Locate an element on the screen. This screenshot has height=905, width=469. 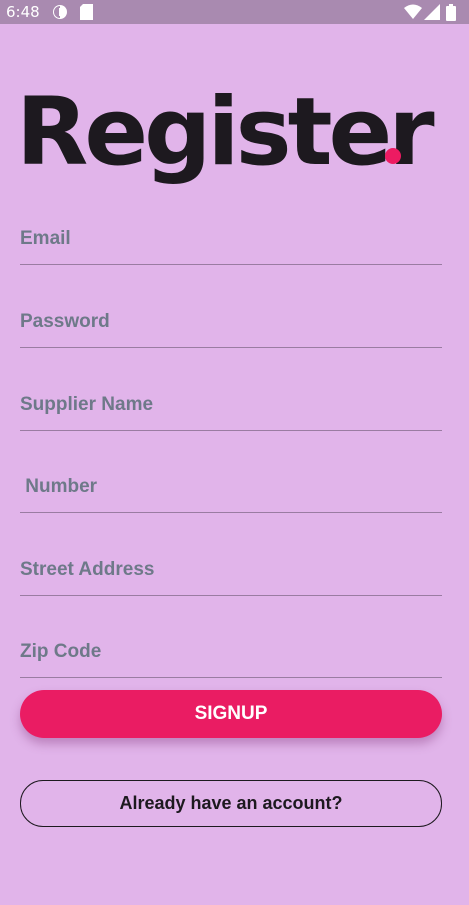
email-field-container is located at coordinates (231, 239).